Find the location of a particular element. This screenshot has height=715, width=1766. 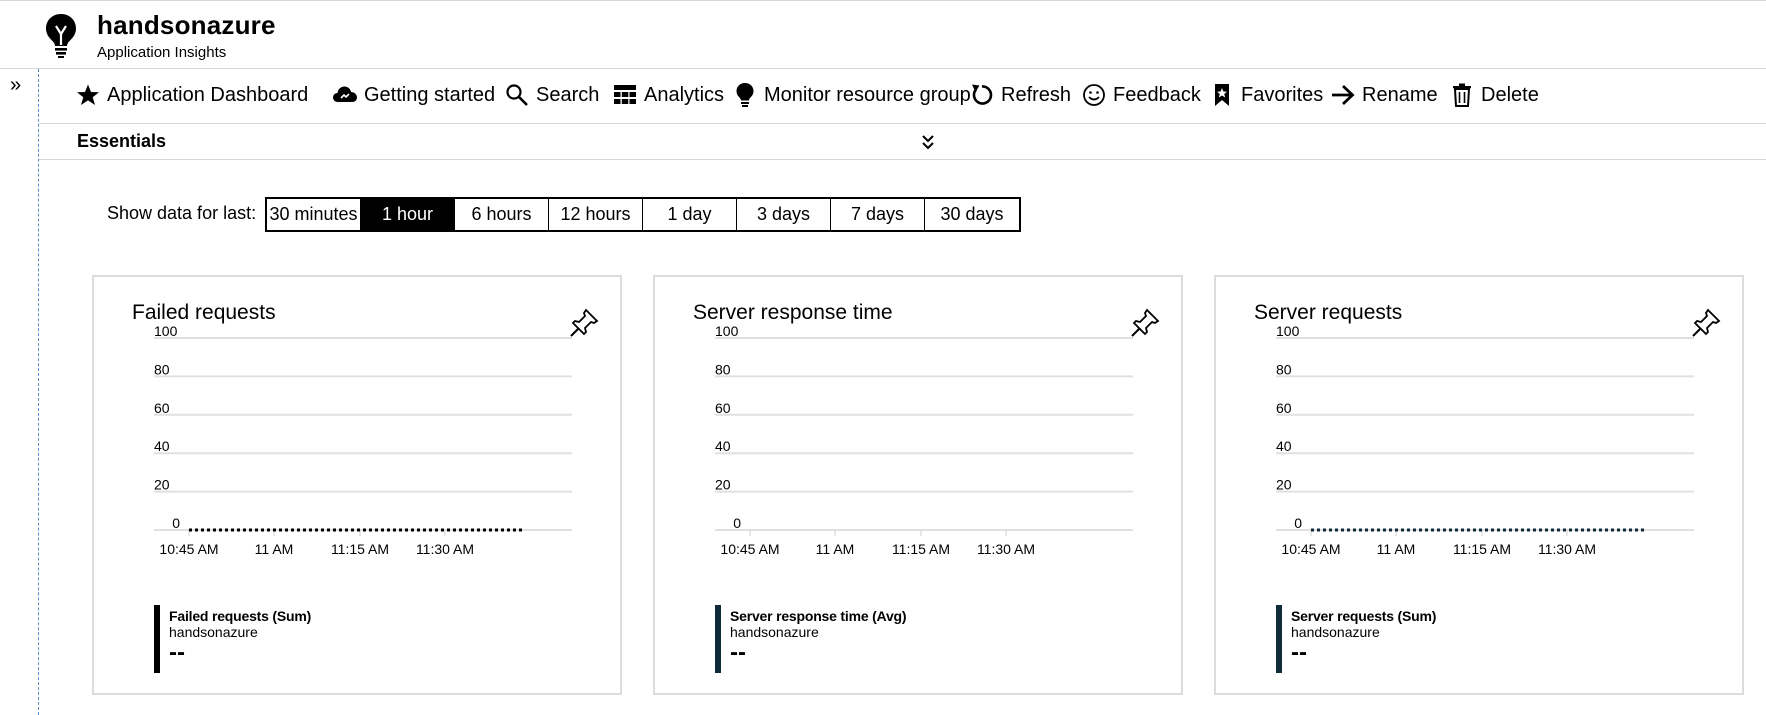

monitor-resource-group-button: Monitor resource group is located at coordinates (851, 95).